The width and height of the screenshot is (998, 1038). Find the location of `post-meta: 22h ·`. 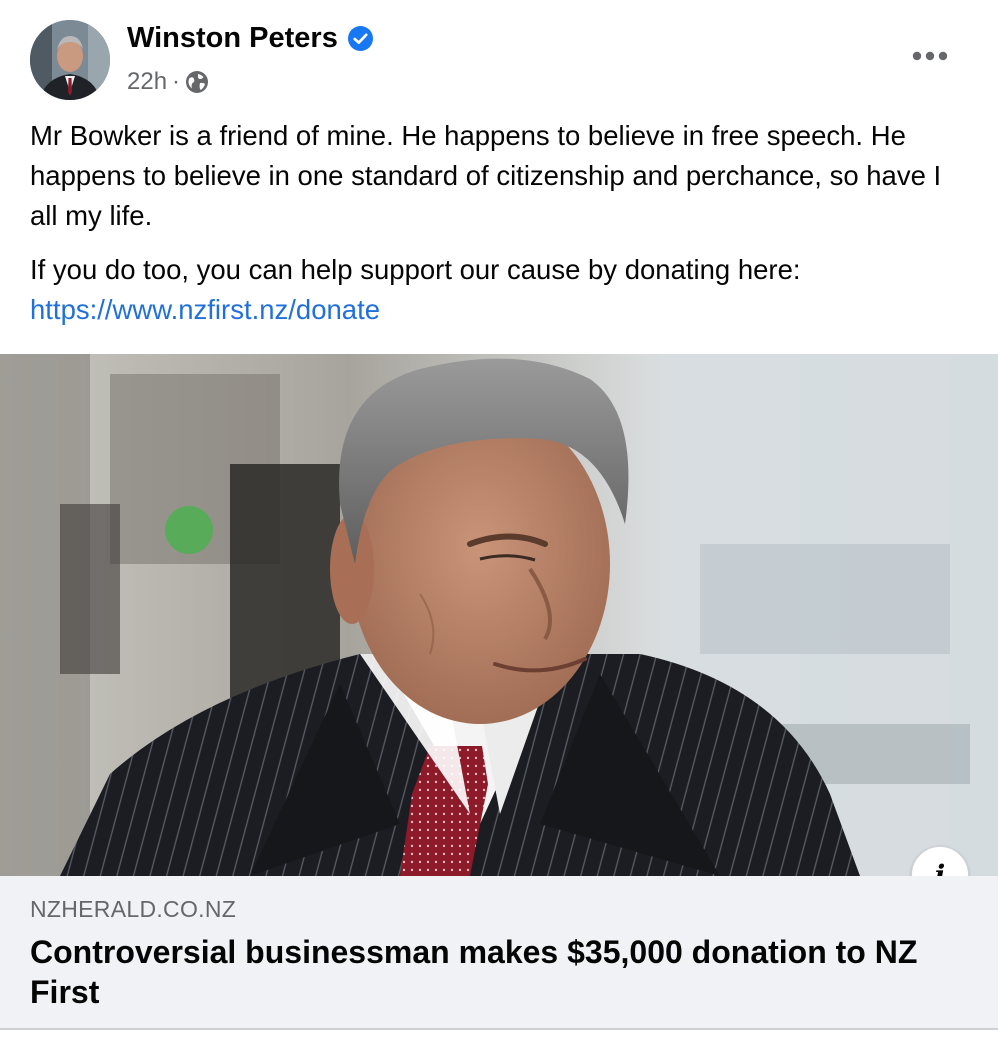

post-meta: 22h · is located at coordinates (168, 82).